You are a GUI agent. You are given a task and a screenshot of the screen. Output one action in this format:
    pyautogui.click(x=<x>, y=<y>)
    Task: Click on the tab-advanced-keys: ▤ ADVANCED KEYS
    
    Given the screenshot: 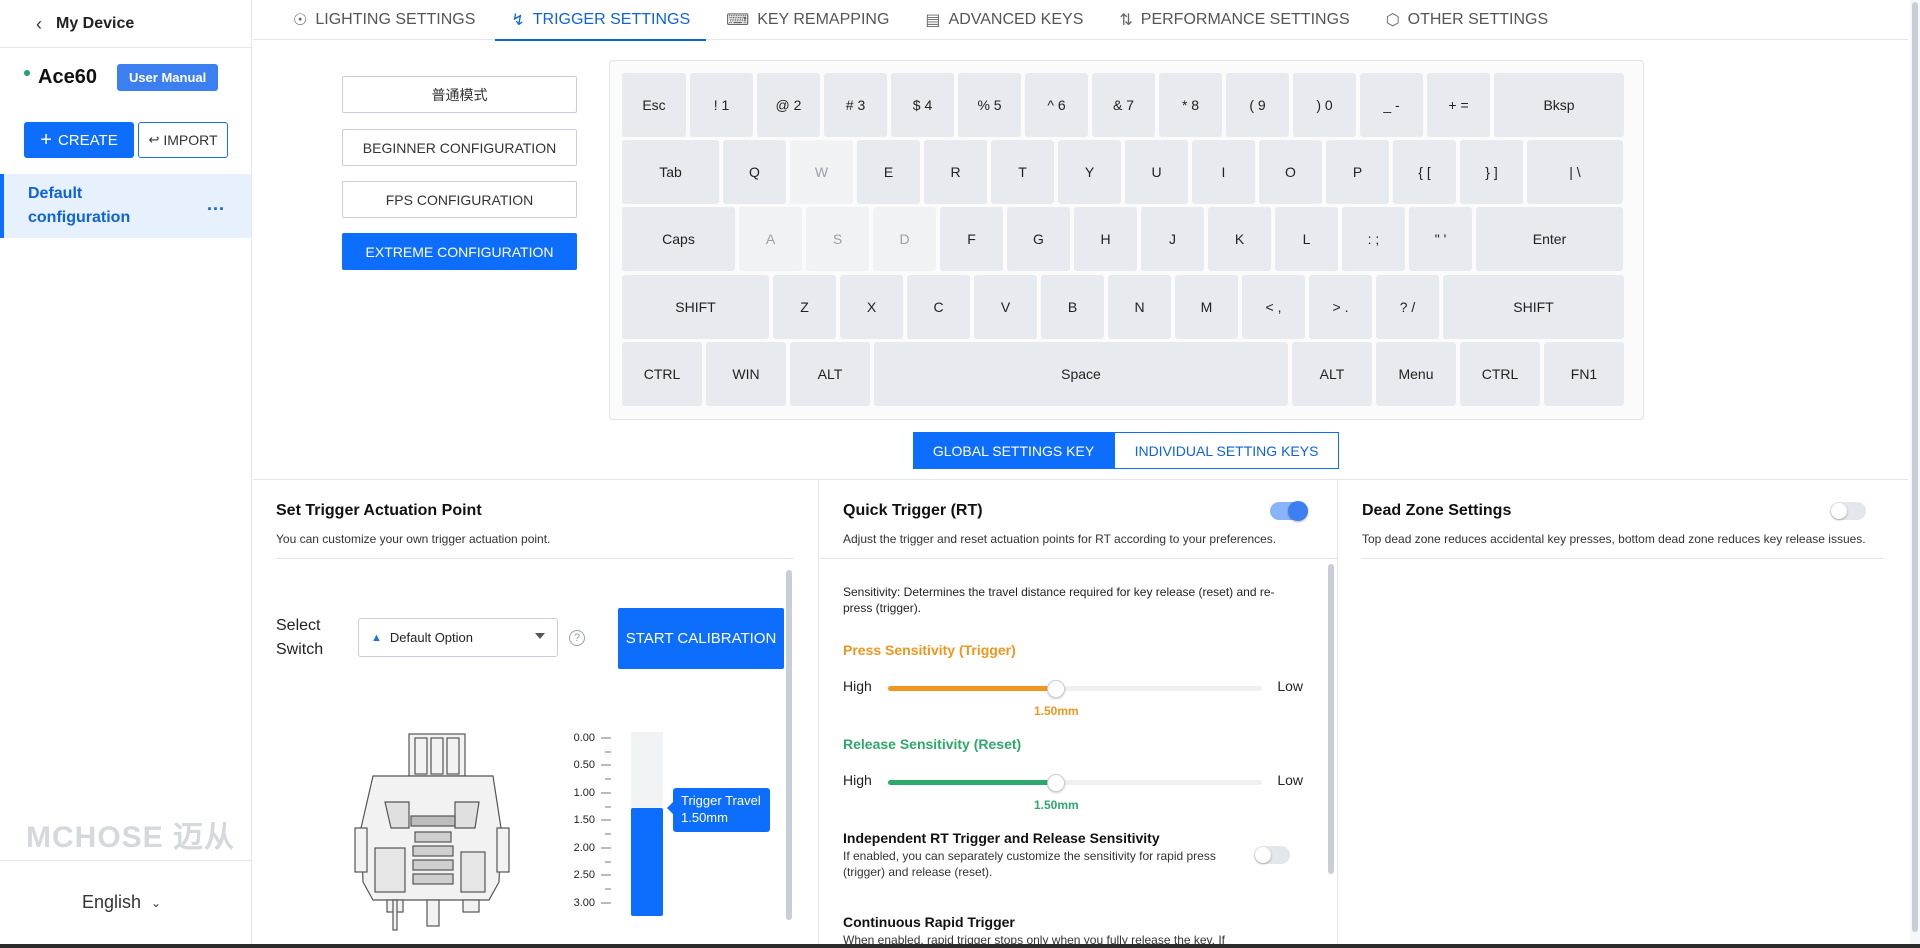 What is the action you would take?
    pyautogui.click(x=1004, y=20)
    